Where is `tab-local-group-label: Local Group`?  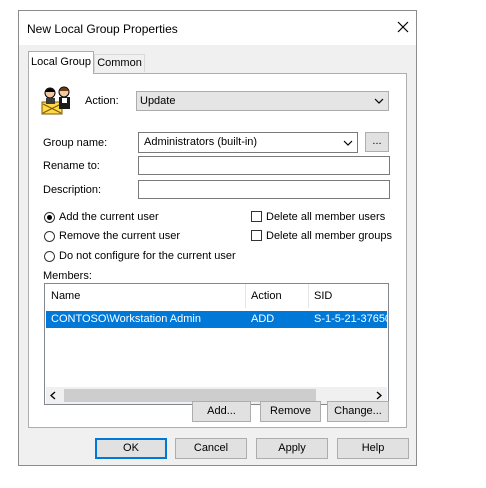
tab-local-group-label: Local Group is located at coordinates (61, 62).